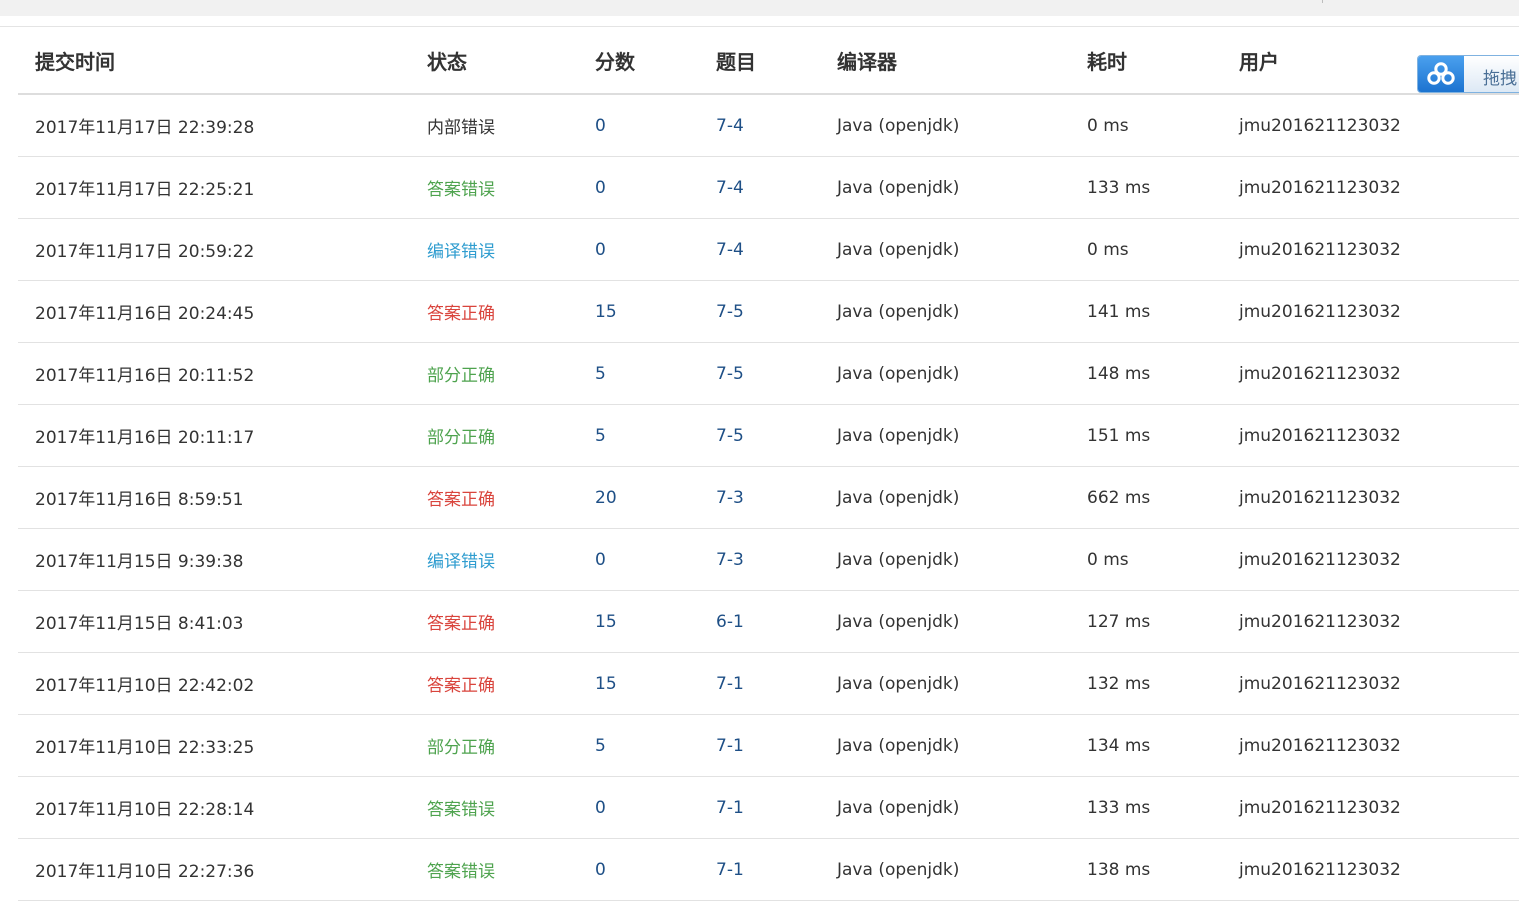 The width and height of the screenshot is (1519, 909). I want to click on submit-time: 2017年11月17日 20:59:22, so click(214, 249).